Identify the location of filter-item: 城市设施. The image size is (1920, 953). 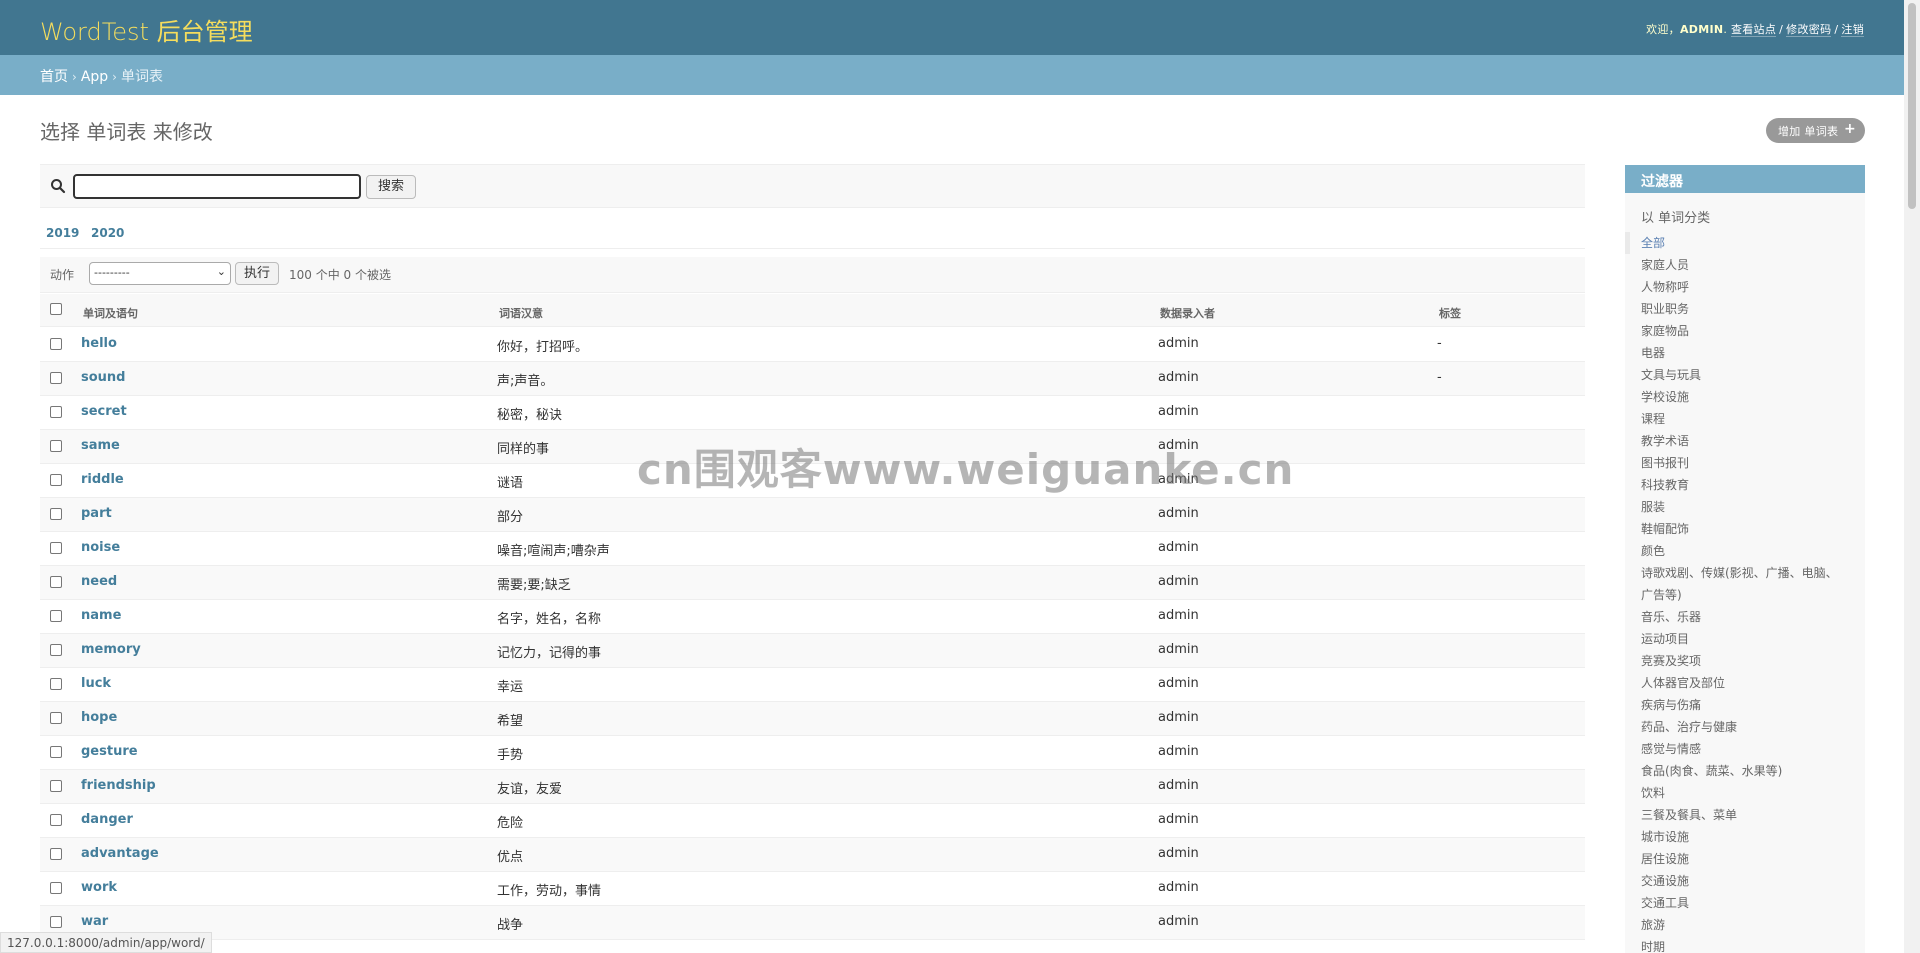
(1745, 837).